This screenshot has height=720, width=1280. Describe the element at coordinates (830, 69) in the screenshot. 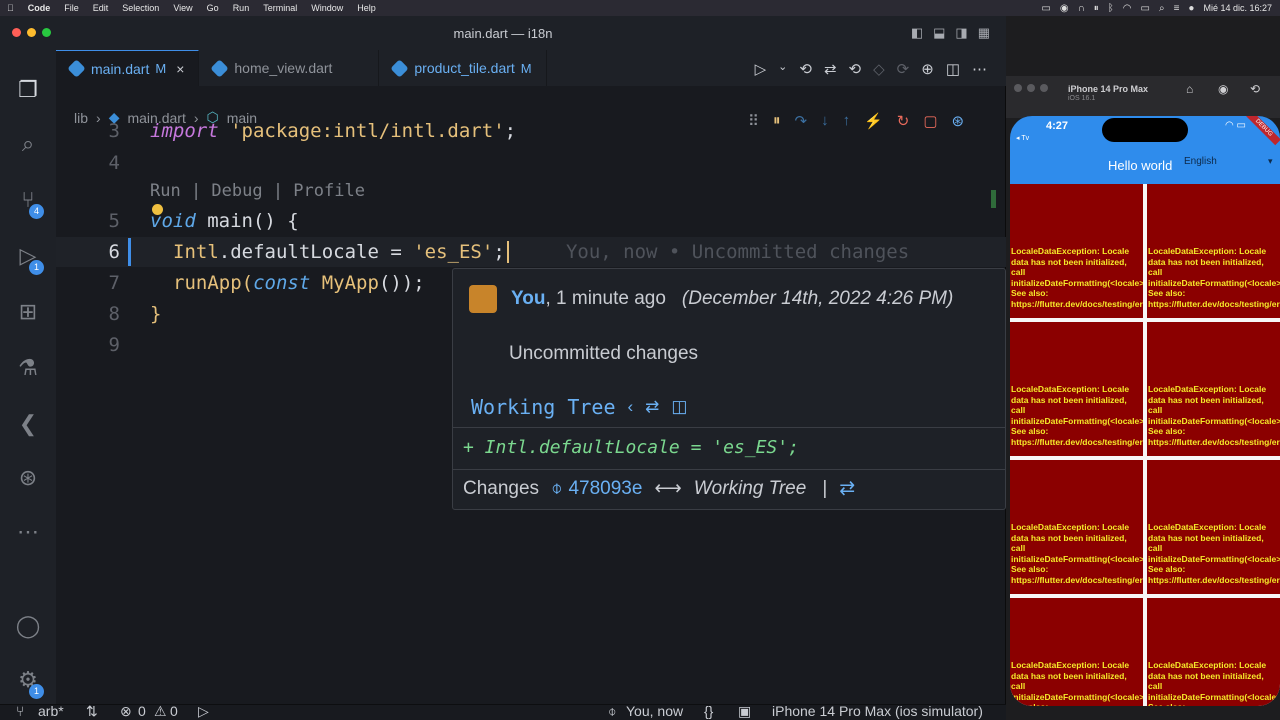

I see `open-changes-icon: ⇄` at that location.